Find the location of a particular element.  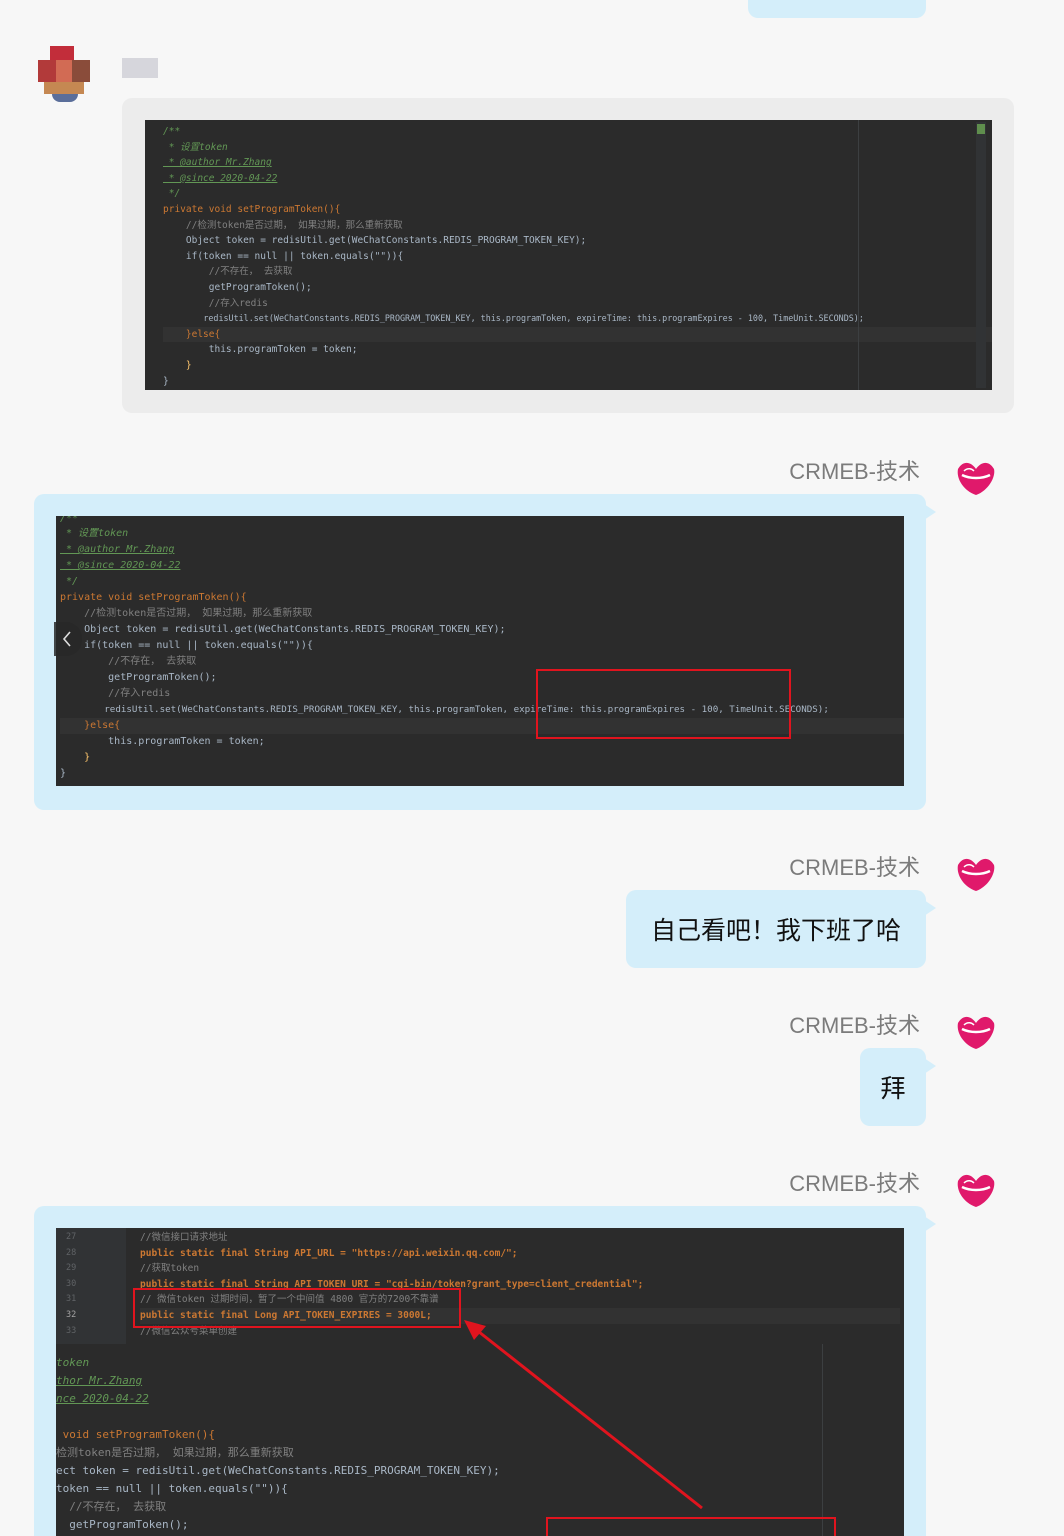

contact-name-blurred is located at coordinates (140, 68).